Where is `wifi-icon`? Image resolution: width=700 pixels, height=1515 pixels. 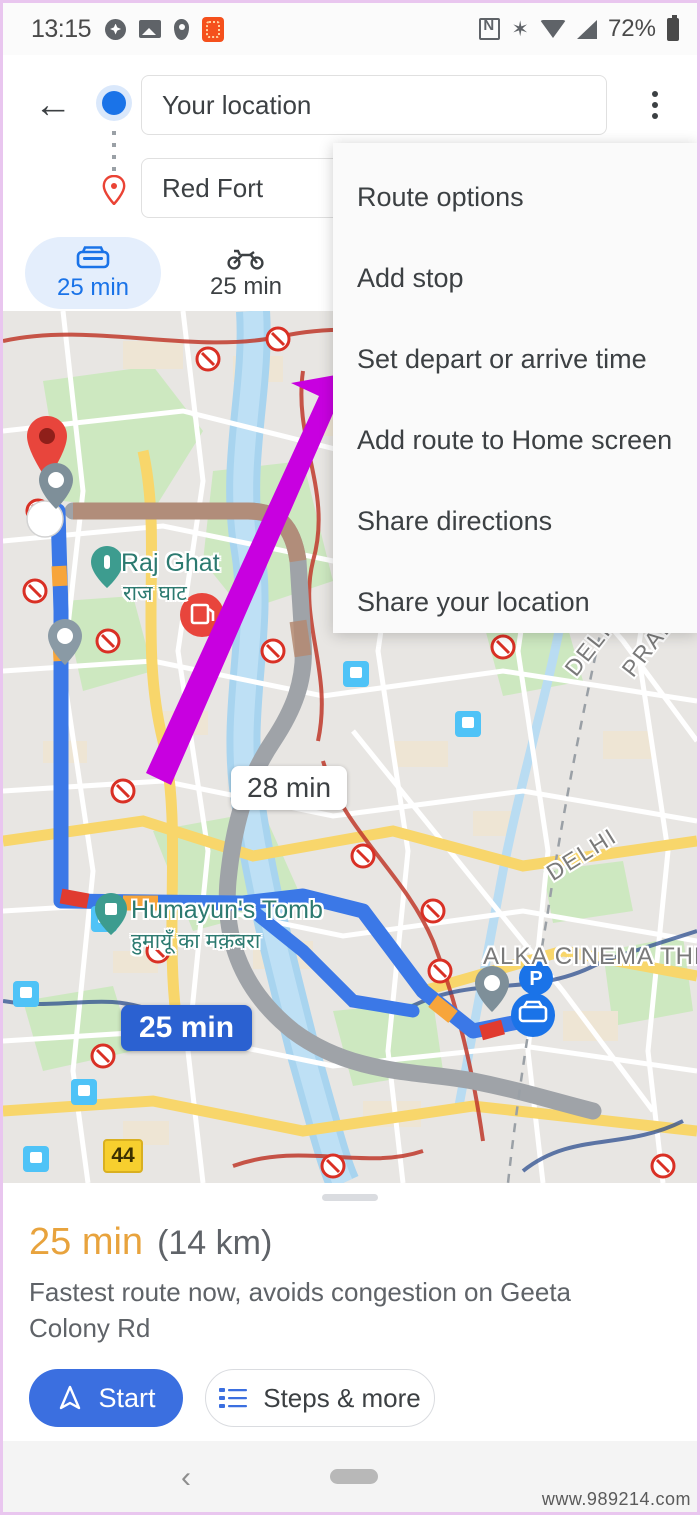 wifi-icon is located at coordinates (552, 29).